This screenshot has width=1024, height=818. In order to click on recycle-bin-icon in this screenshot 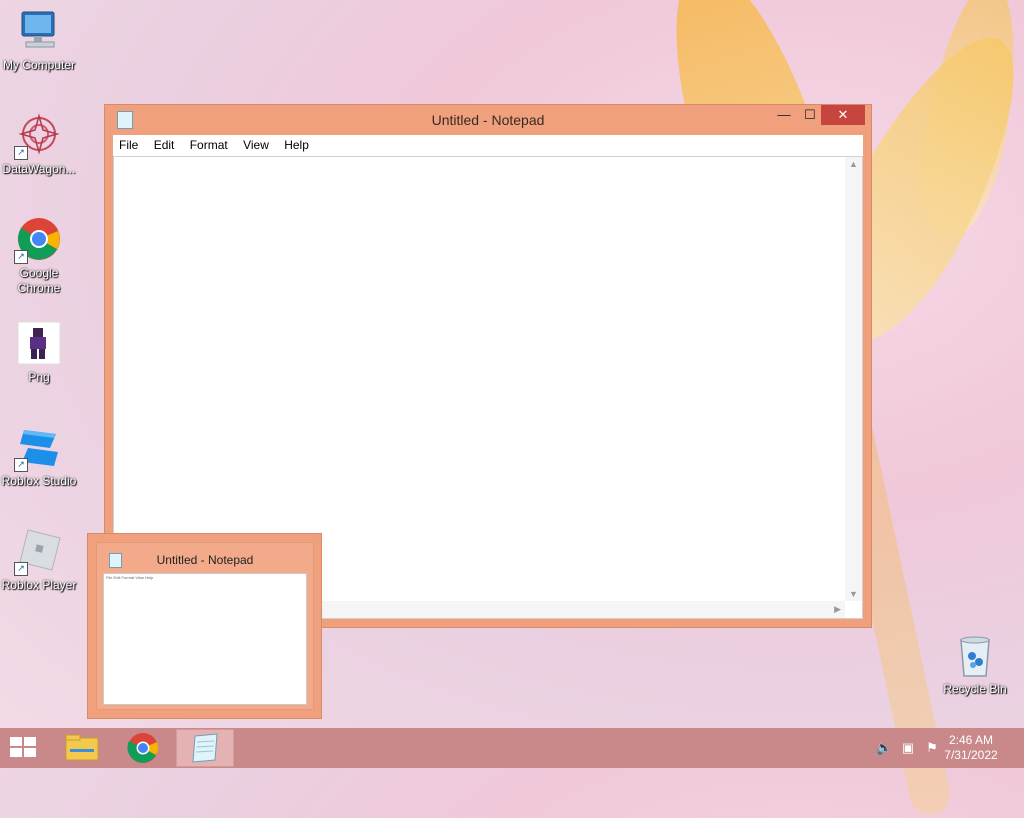, I will do `click(975, 655)`.